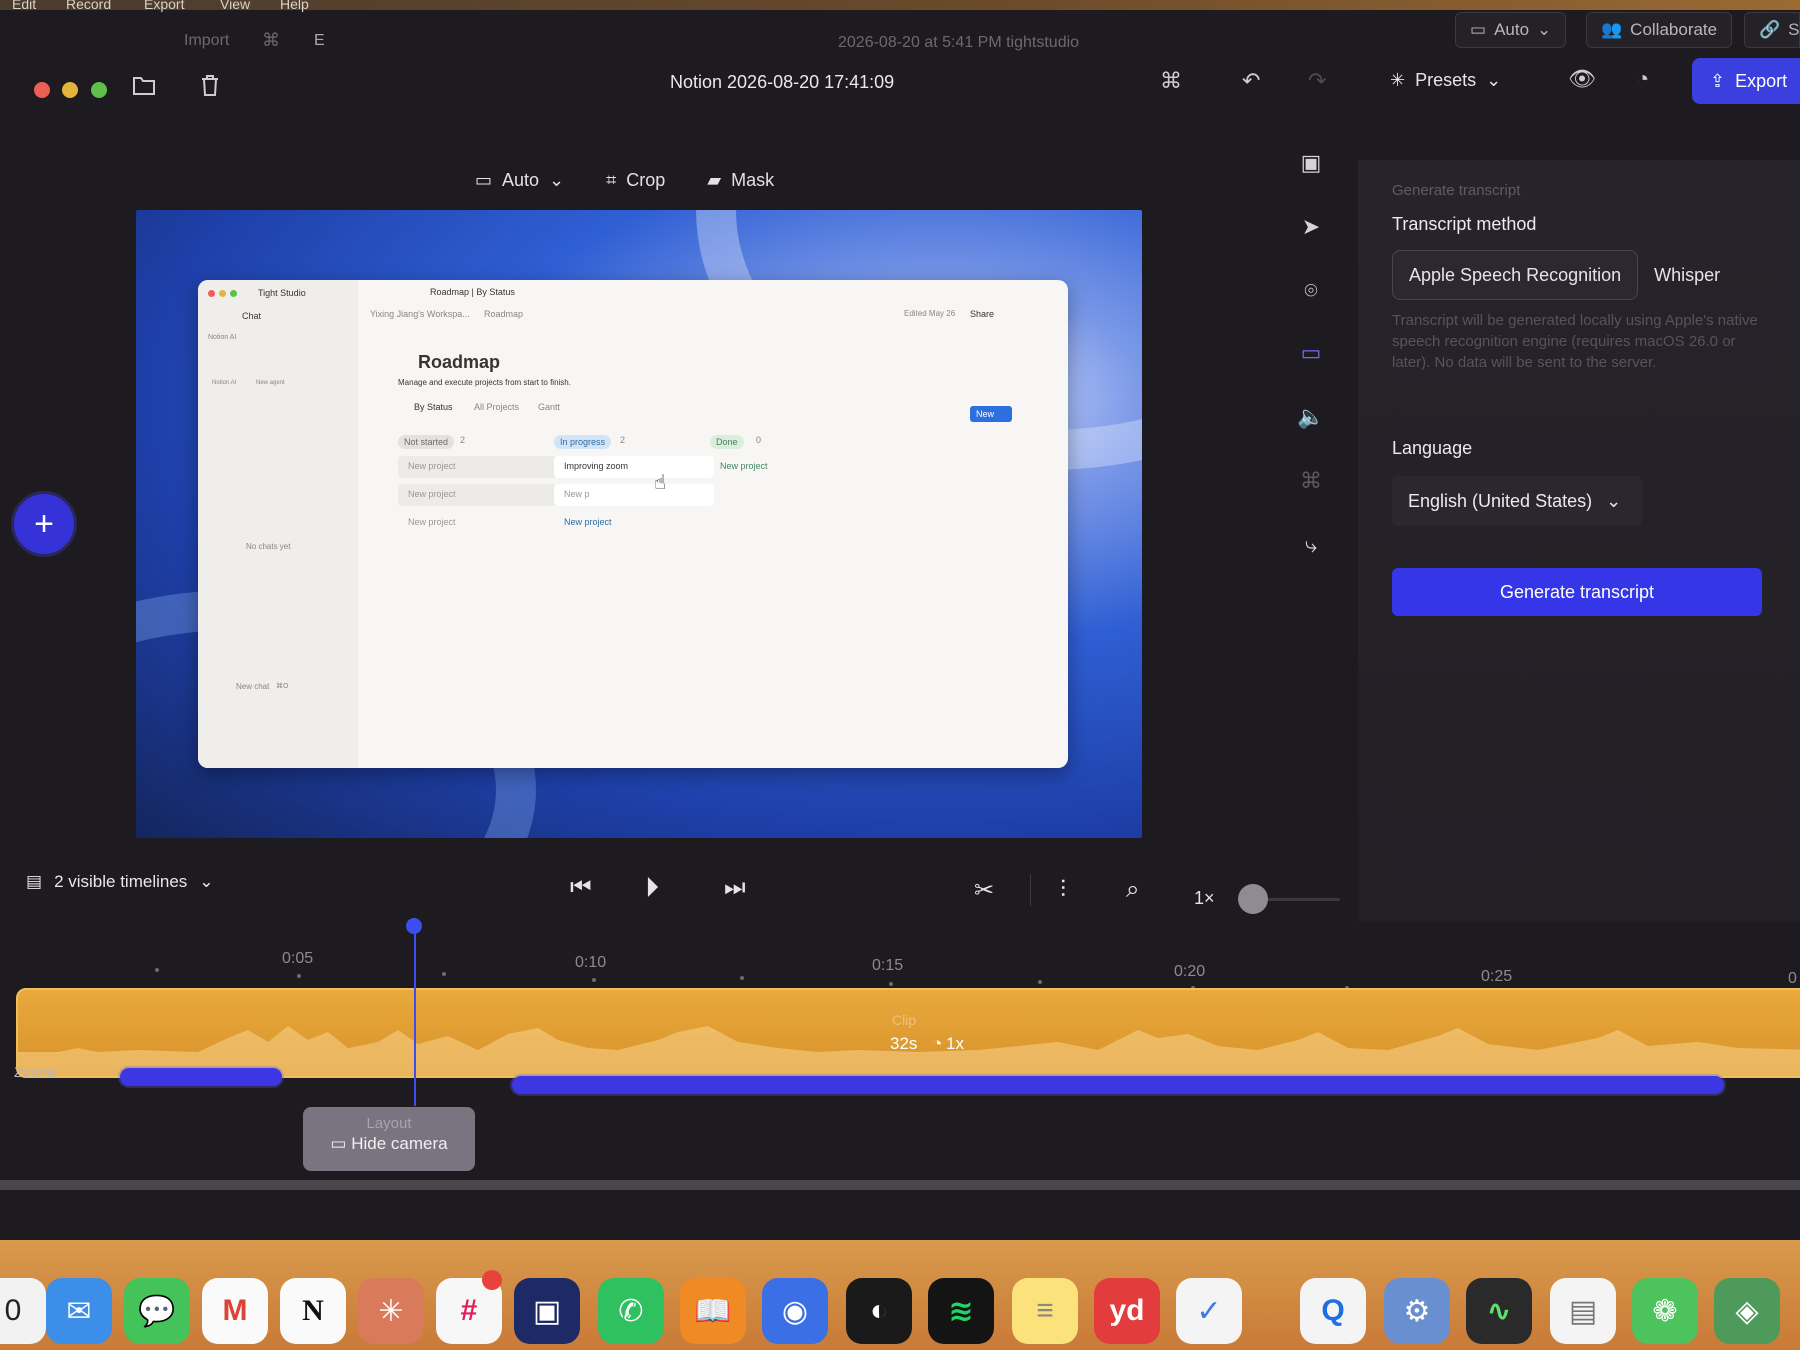 The image size is (1800, 1350). I want to click on no-chats-label: No chats yet, so click(268, 546).